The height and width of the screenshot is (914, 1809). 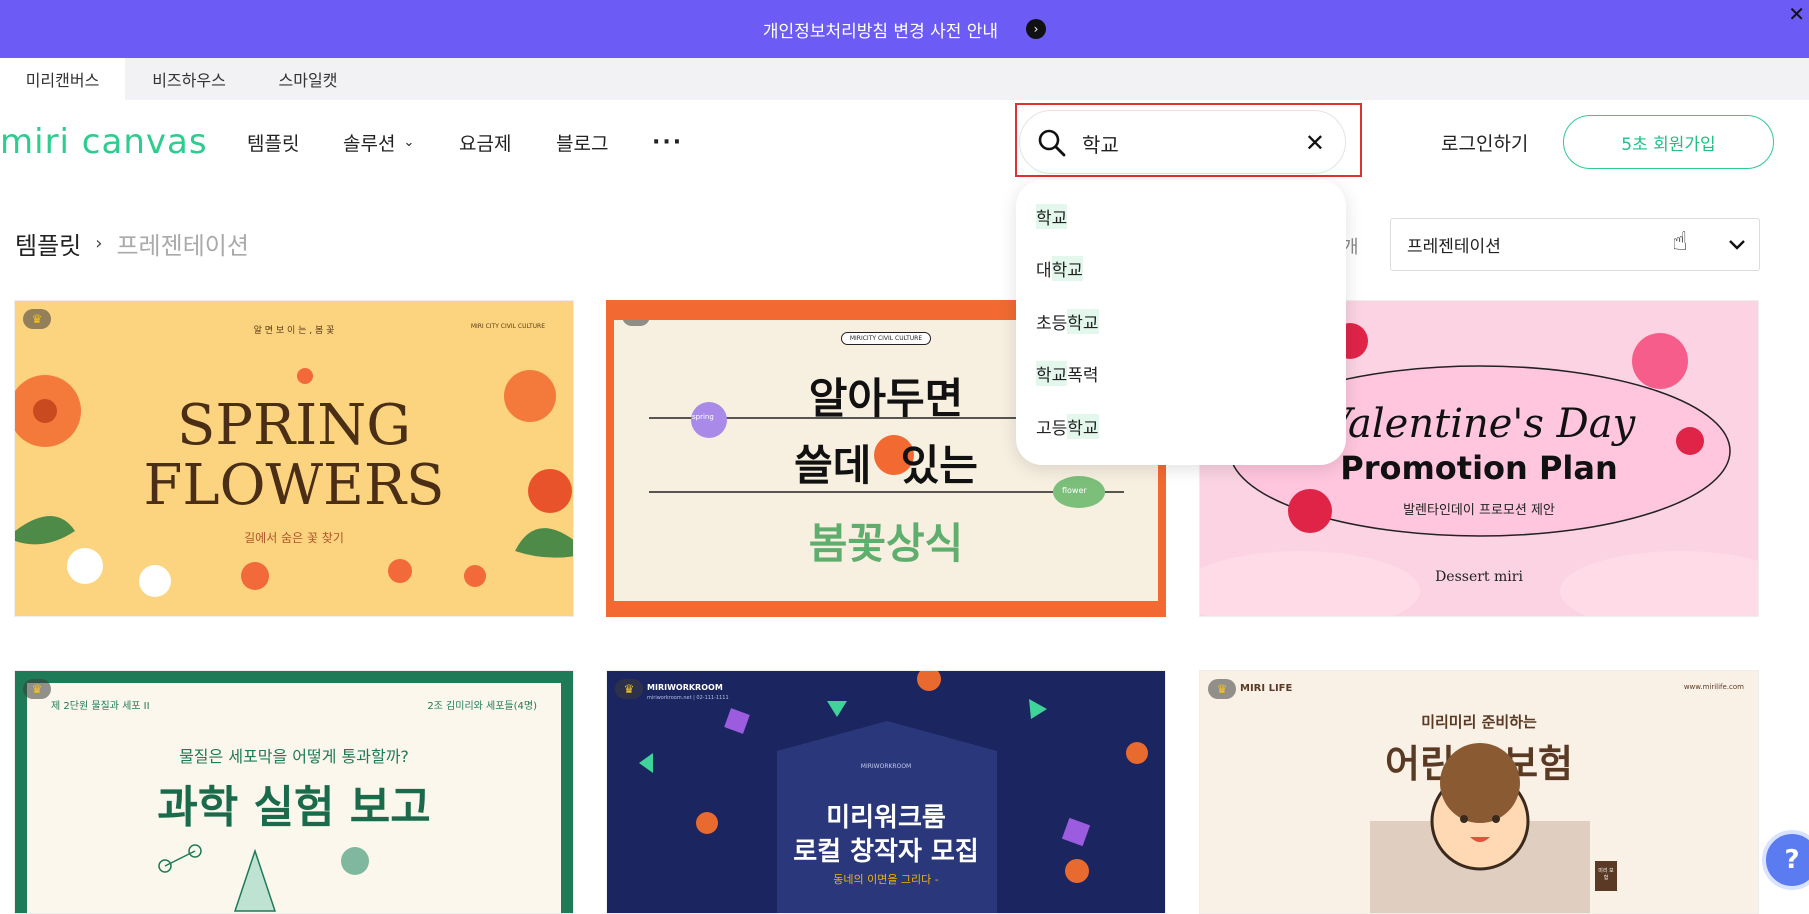 What do you see at coordinates (1737, 244) in the screenshot?
I see `chevron-down-icon` at bounding box center [1737, 244].